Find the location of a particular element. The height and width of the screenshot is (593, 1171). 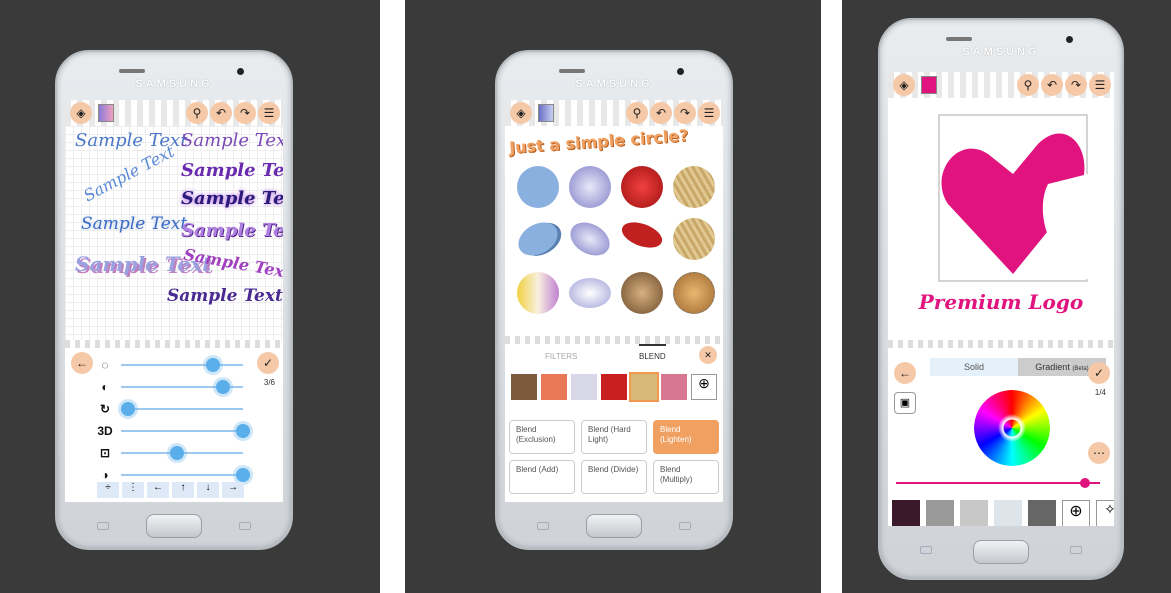

blend-option: Blend (Hard Light) is located at coordinates (614, 437).